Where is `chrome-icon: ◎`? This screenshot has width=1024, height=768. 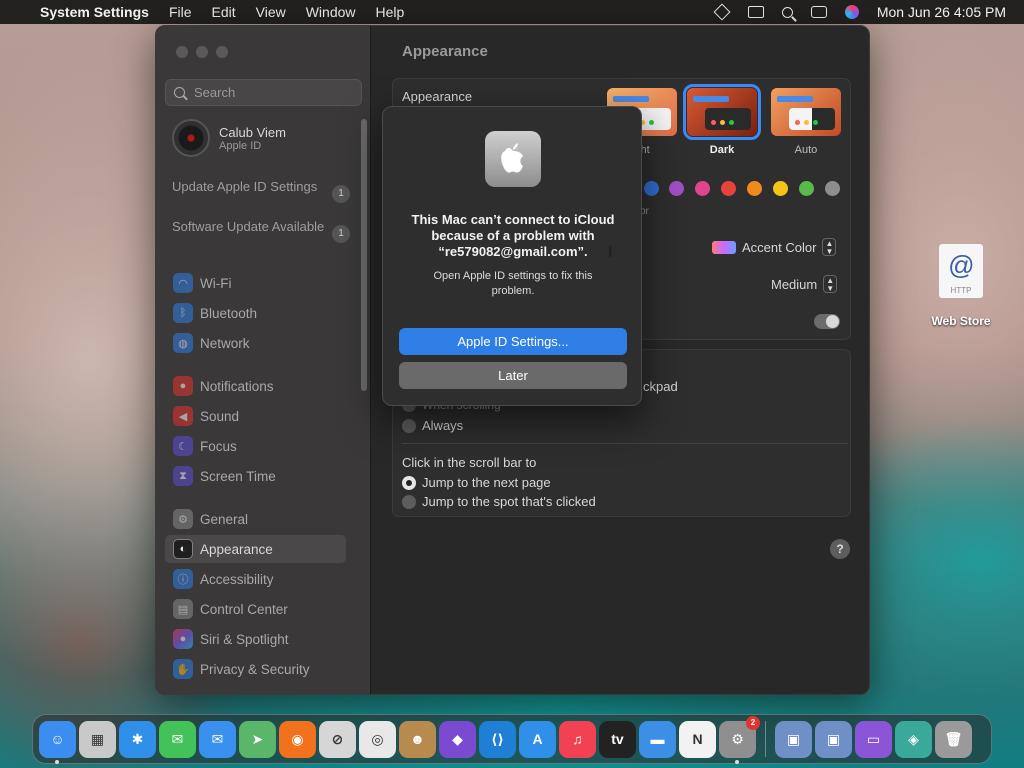
chrome-icon: ◎ is located at coordinates (377, 739).